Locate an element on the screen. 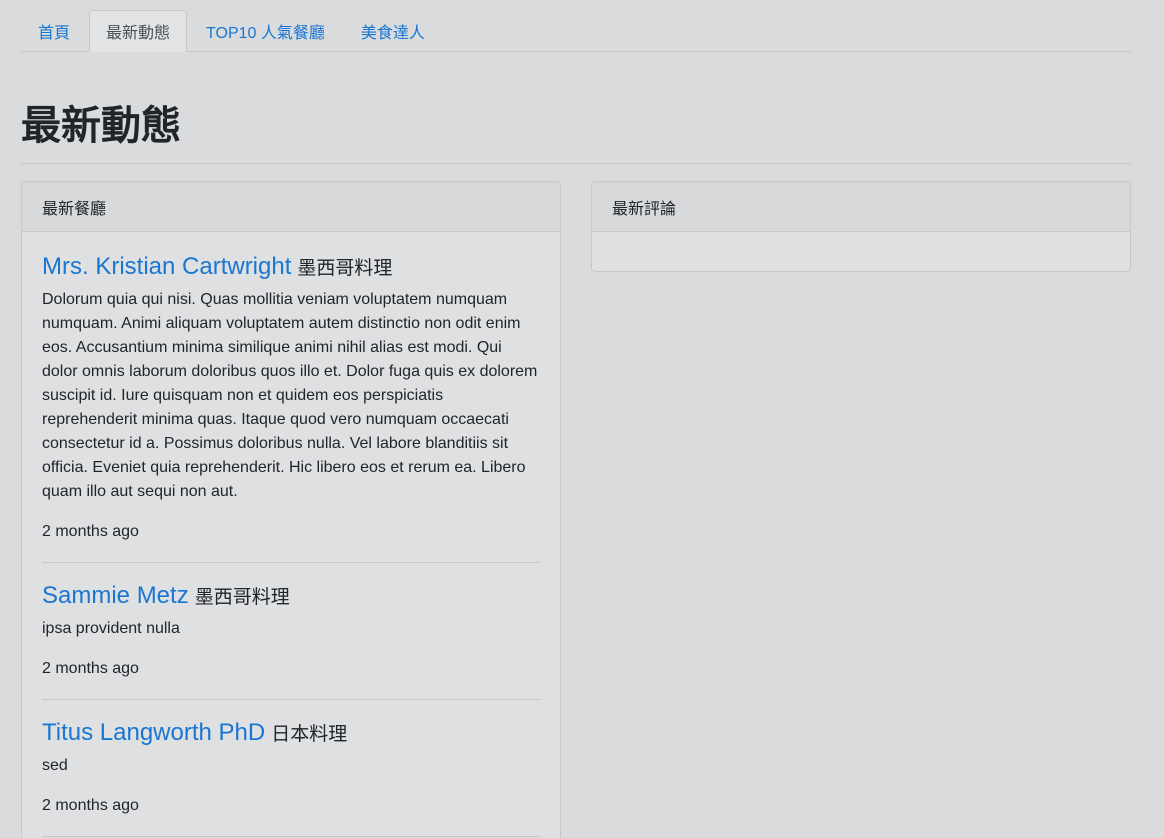 This screenshot has height=838, width=1164. item-heading: Mrs. Kristian Cartwright 墨西哥料理 is located at coordinates (291, 267).